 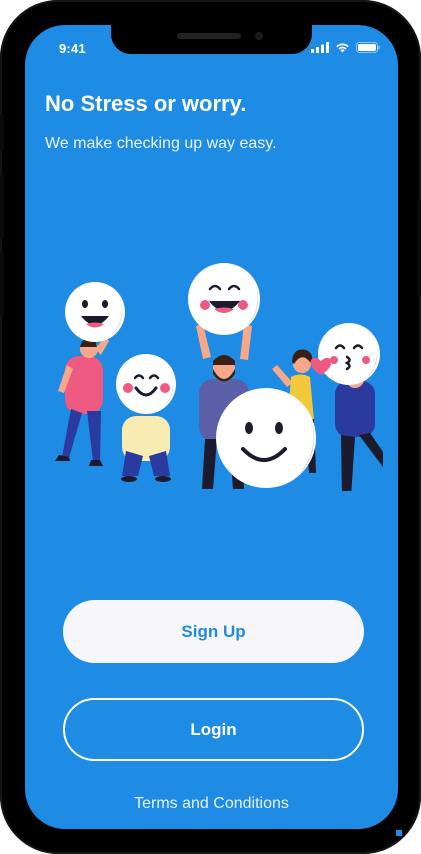 What do you see at coordinates (213, 631) in the screenshot?
I see `sign-up-button: Sign Up` at bounding box center [213, 631].